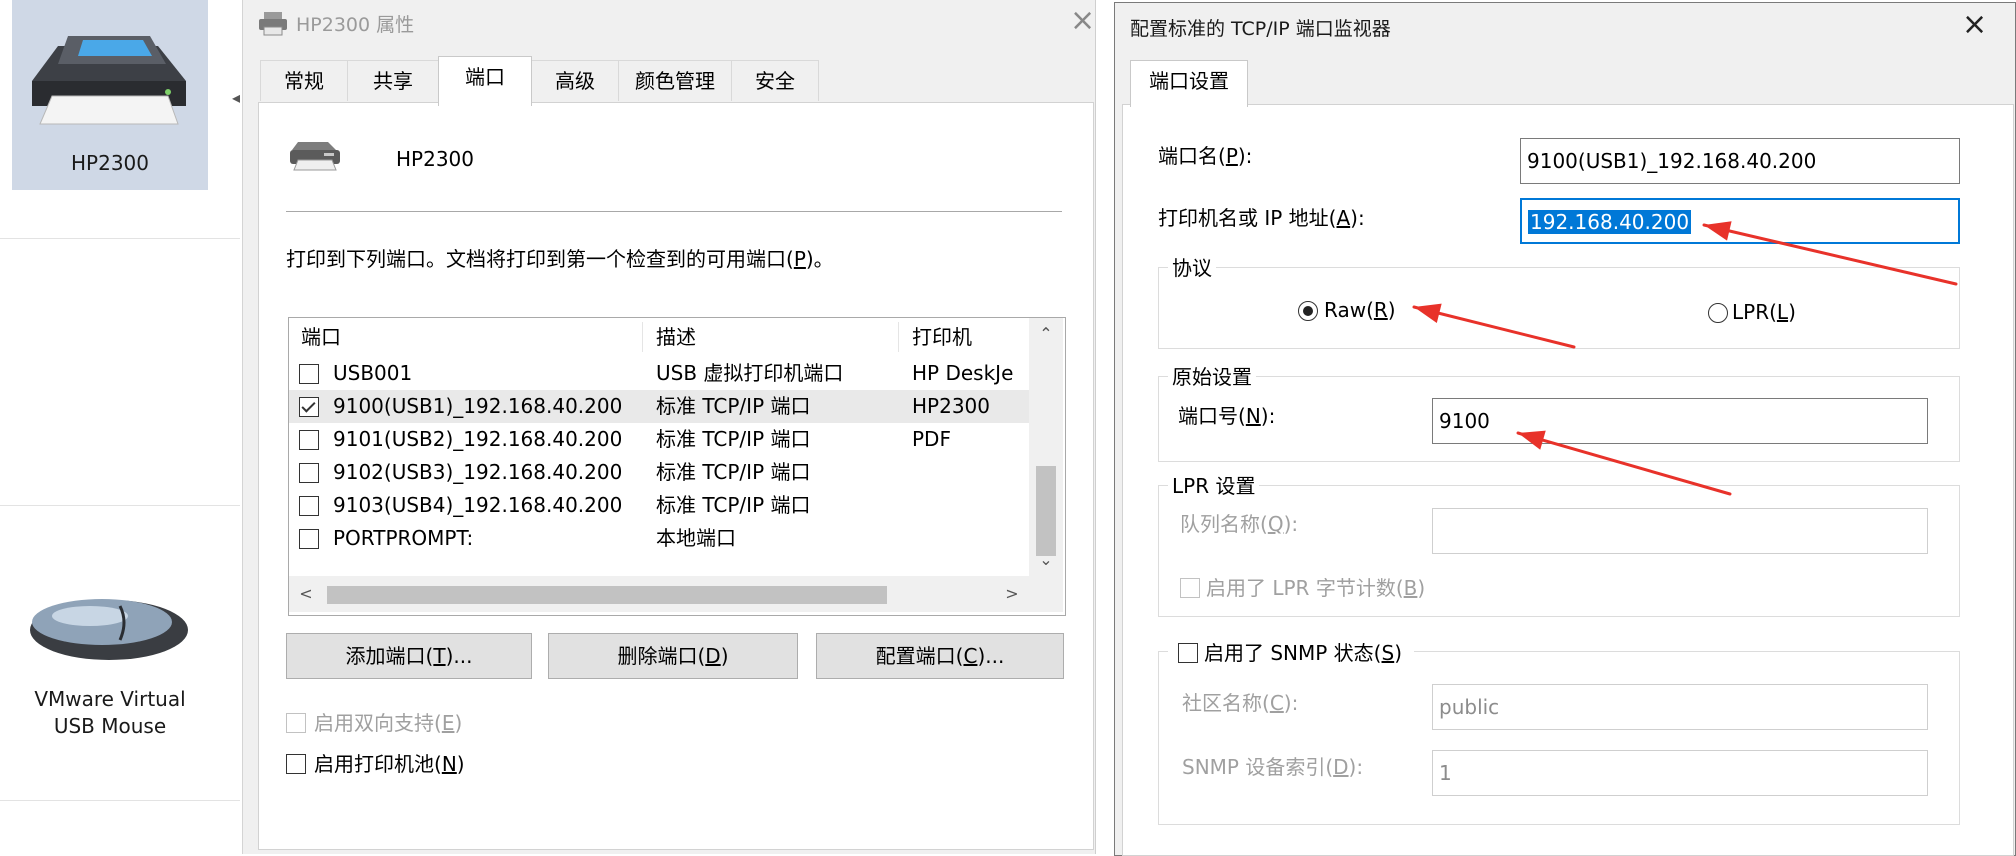 The image size is (2016, 856). Describe the element at coordinates (1610, 222) in the screenshot. I see `selected-text: 192.168.40.200` at that location.